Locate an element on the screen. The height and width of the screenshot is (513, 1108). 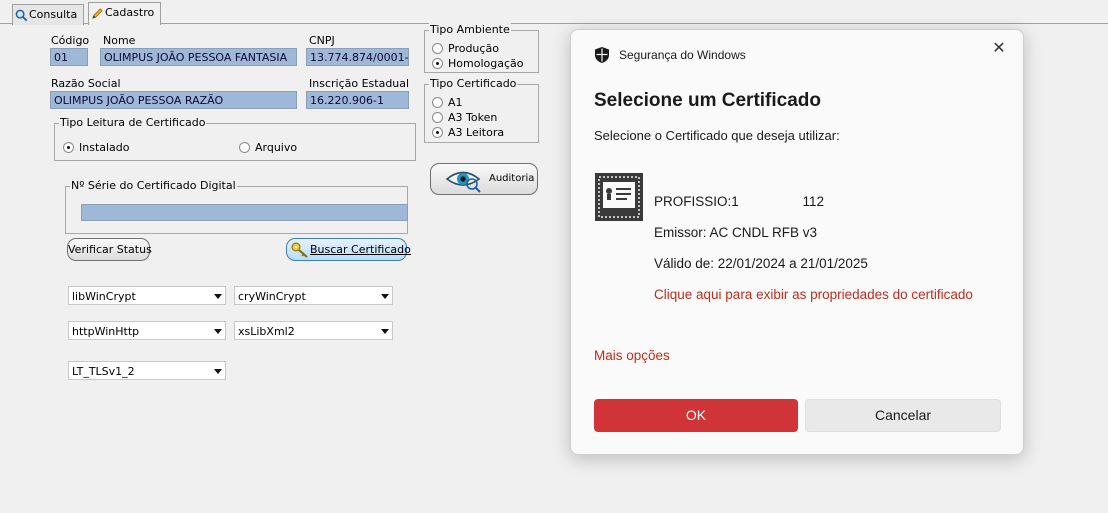
dialog-title: Selecione um Certificado is located at coordinates (708, 100).